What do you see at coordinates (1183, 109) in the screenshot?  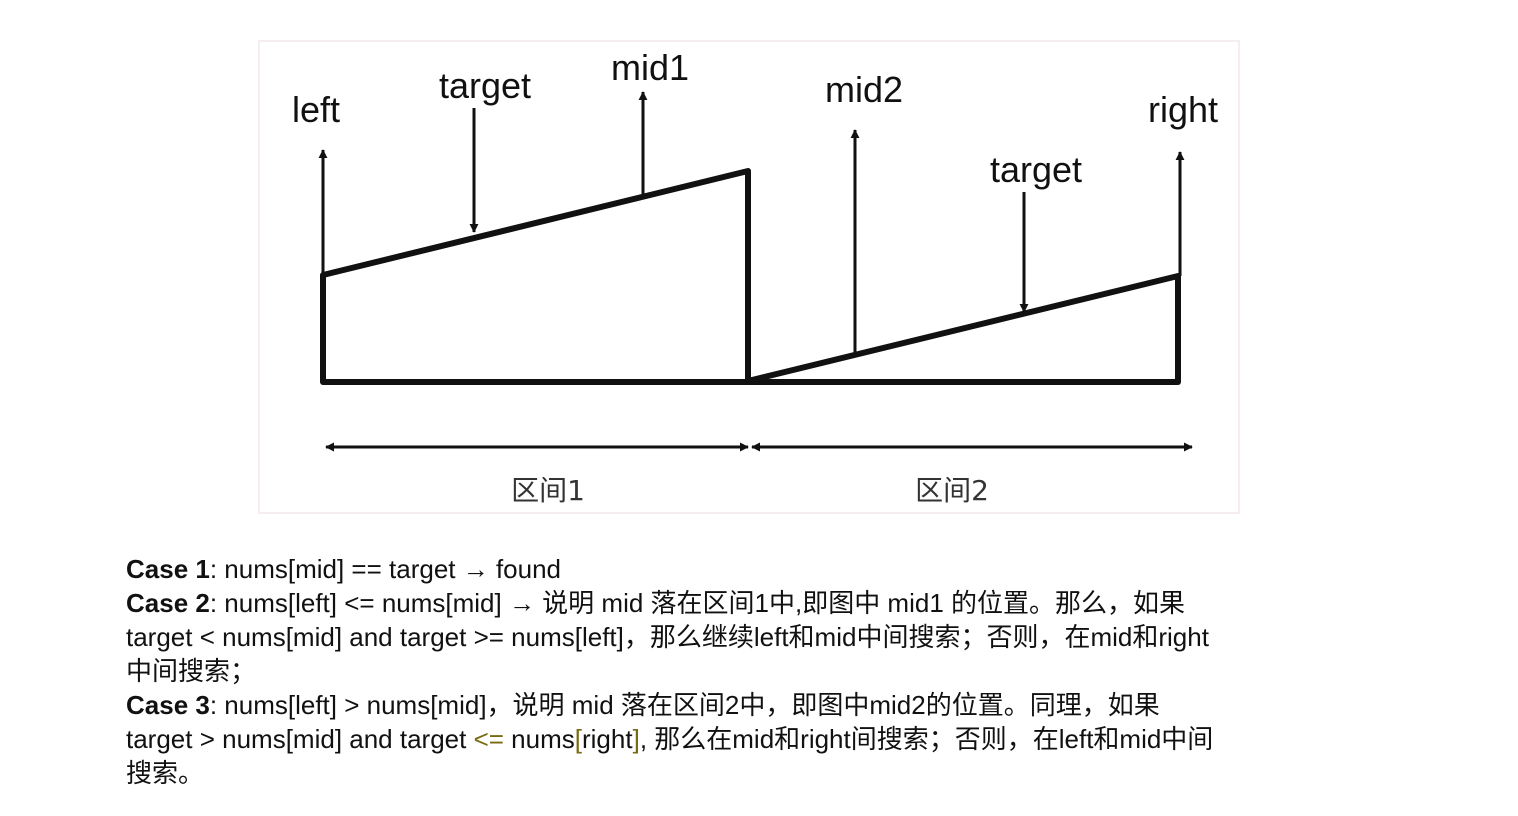 I see `right-label: right` at bounding box center [1183, 109].